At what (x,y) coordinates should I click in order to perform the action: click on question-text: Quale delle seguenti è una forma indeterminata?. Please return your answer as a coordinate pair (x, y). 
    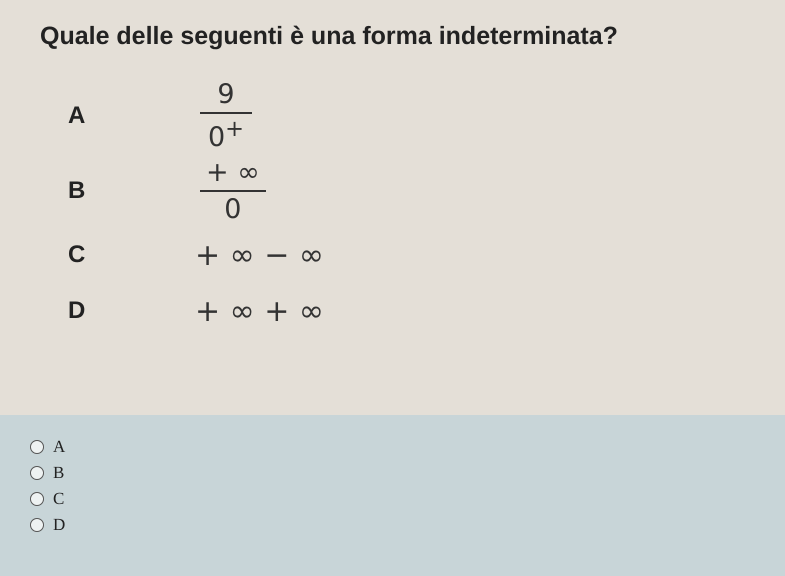
    Looking at the image, I should click on (329, 36).